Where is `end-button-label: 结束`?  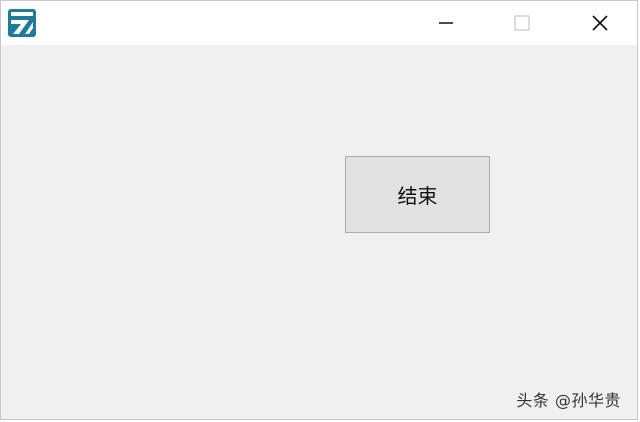 end-button-label: 结束 is located at coordinates (417, 196).